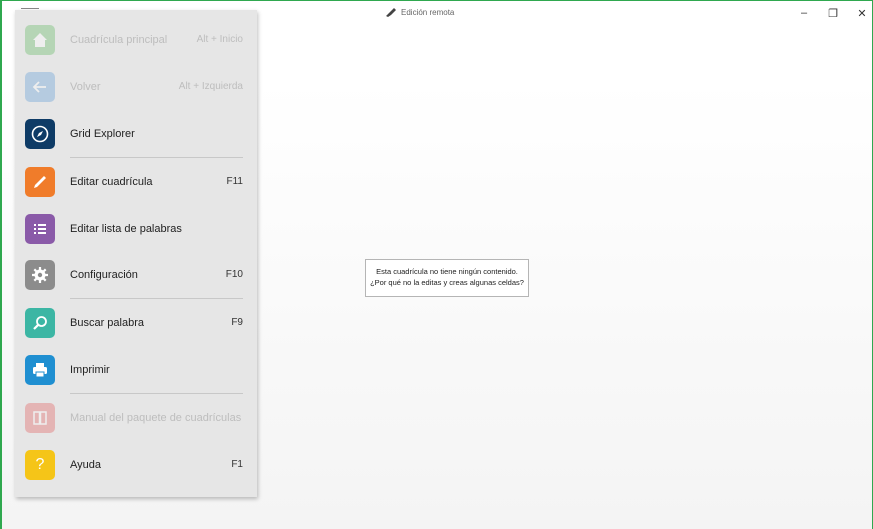 The width and height of the screenshot is (873, 529). Describe the element at coordinates (804, 13) in the screenshot. I see `minimize-button: –` at that location.